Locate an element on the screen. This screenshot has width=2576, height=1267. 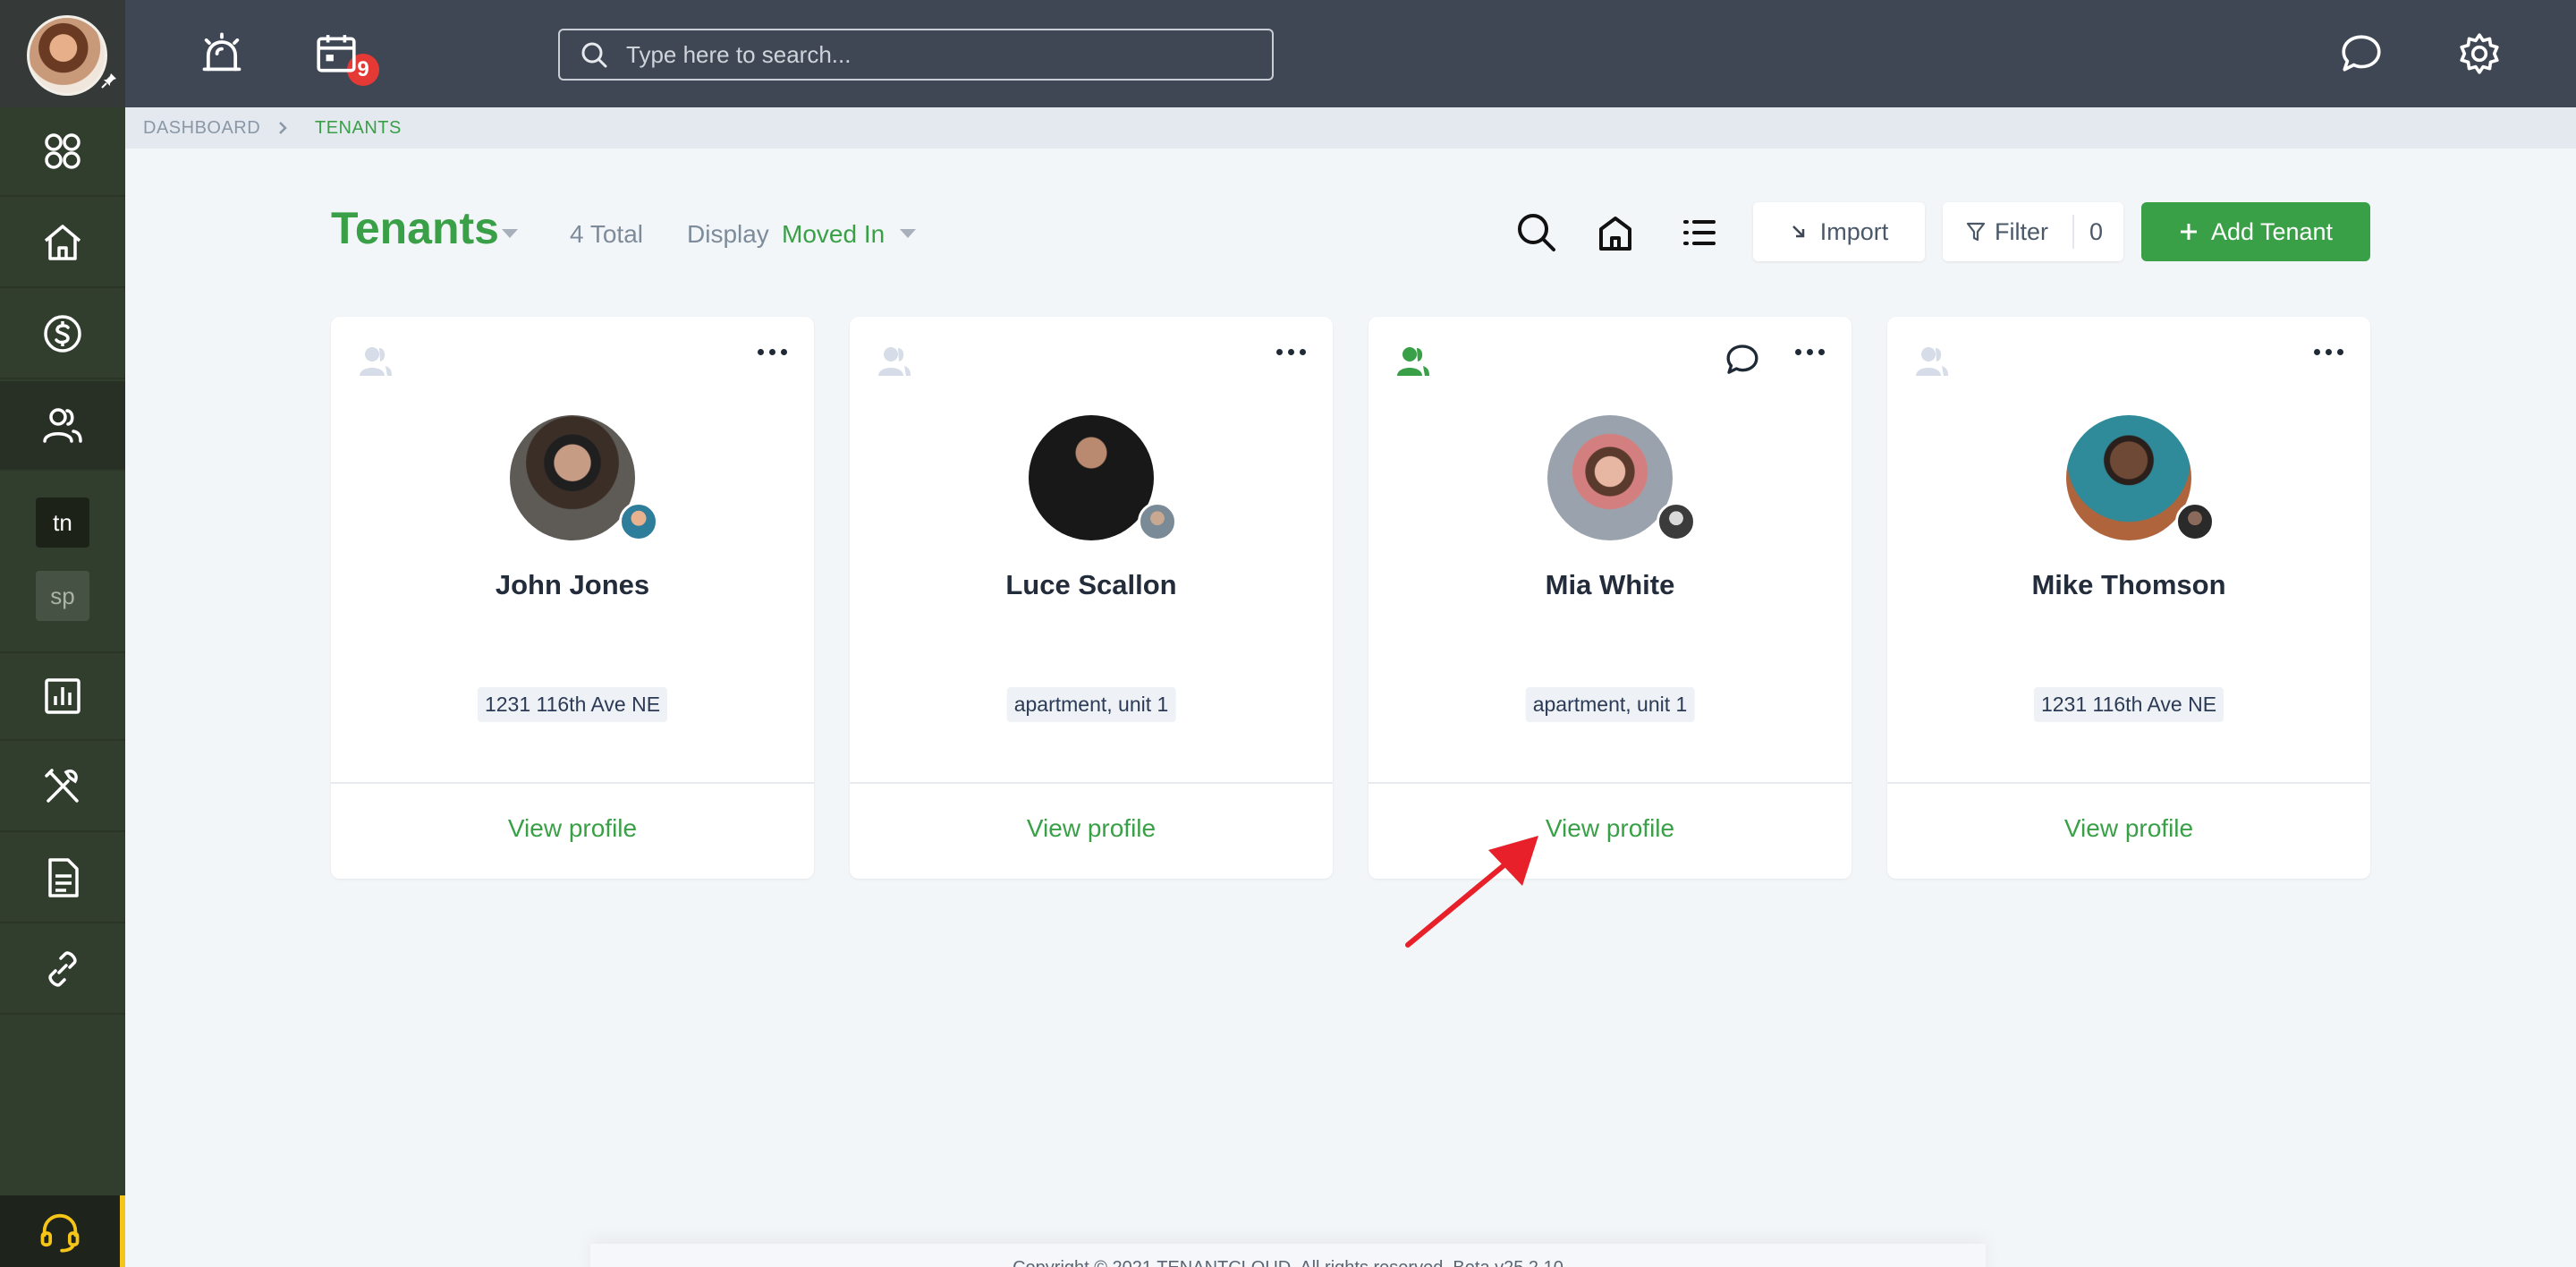
calendar-icon is located at coordinates (336, 54).